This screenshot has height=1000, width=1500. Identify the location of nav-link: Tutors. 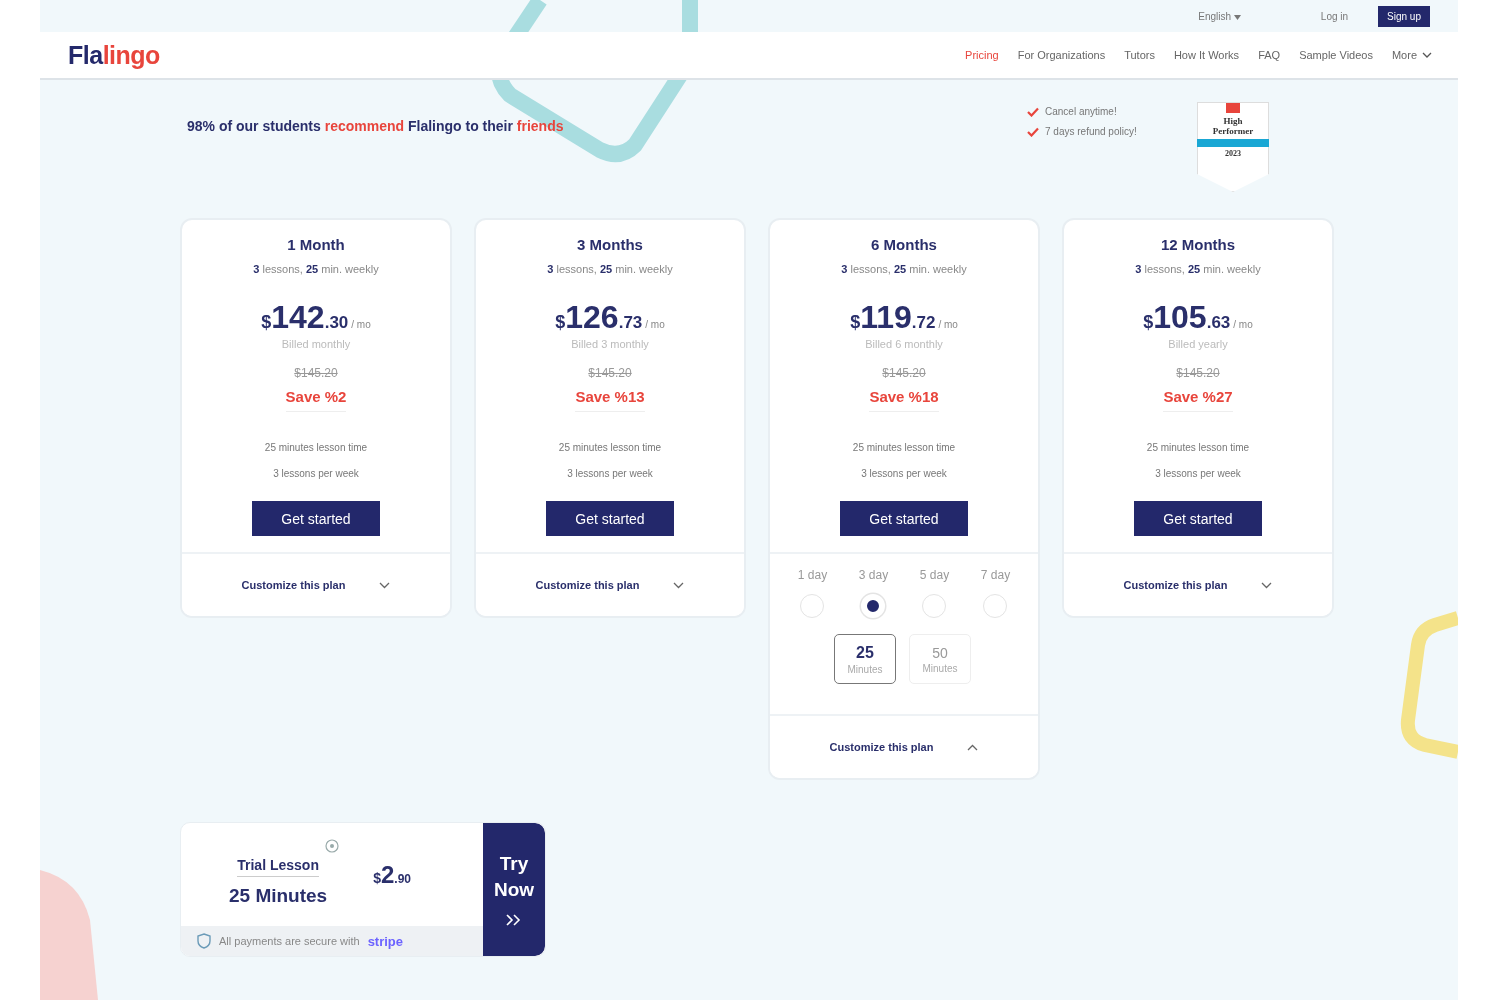
(1139, 55).